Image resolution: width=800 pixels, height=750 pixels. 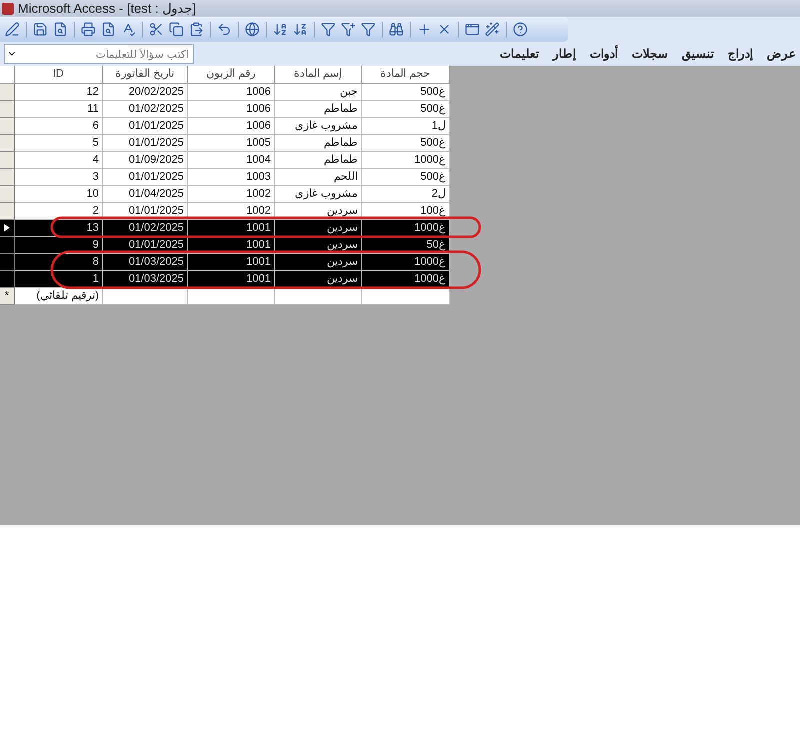 What do you see at coordinates (8, 8) in the screenshot?
I see `app-icon` at bounding box center [8, 8].